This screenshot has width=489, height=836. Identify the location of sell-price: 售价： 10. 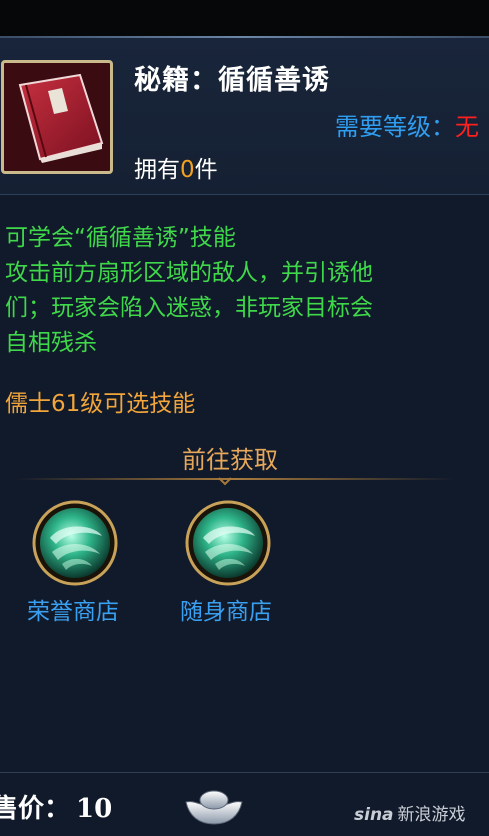
(56, 806).